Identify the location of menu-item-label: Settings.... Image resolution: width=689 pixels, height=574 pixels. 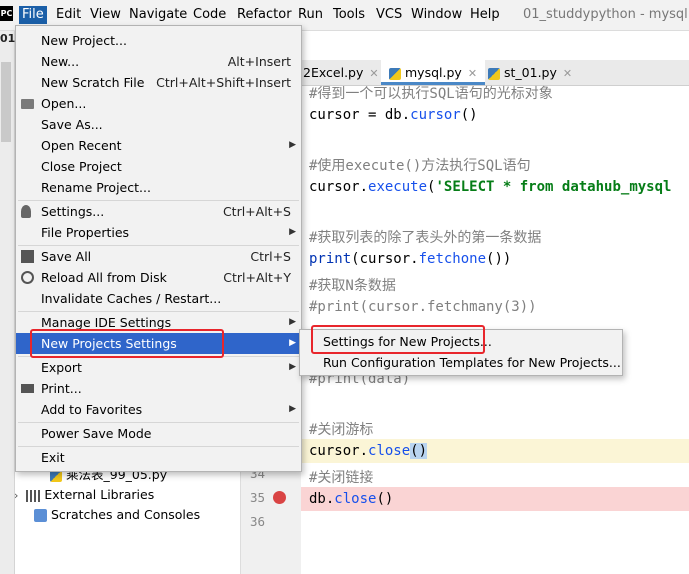
(73, 211).